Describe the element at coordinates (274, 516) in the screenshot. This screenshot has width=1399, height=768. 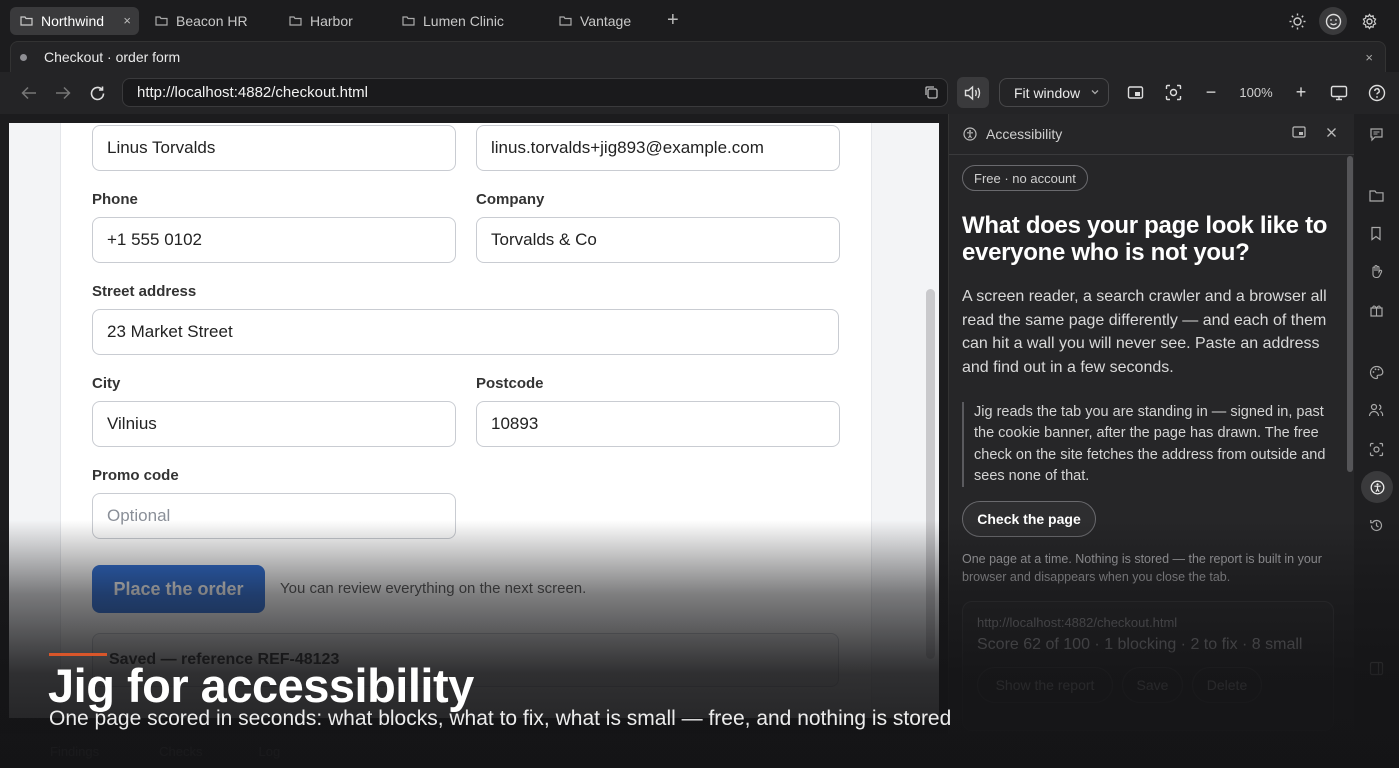
I see `promo-field: Optional` at that location.